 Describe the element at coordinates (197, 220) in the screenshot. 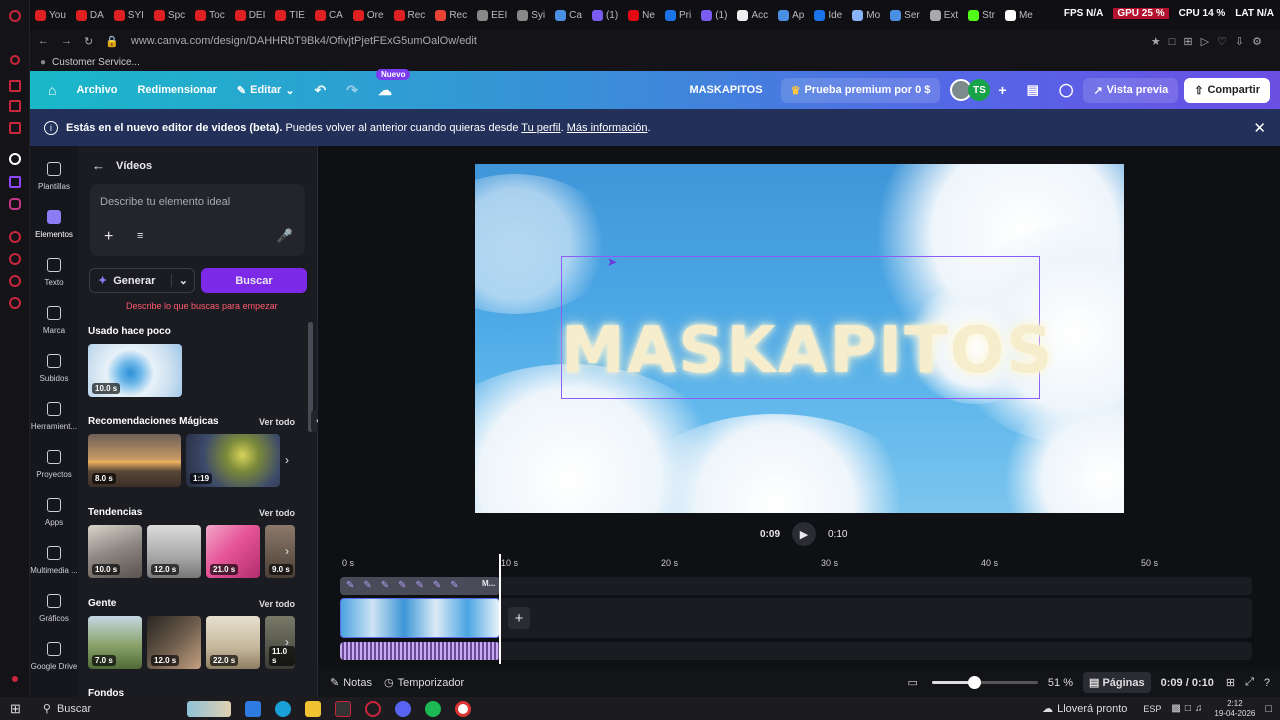

I see `search-box: Describe tu elemento ideal + ≡ 🎤` at that location.